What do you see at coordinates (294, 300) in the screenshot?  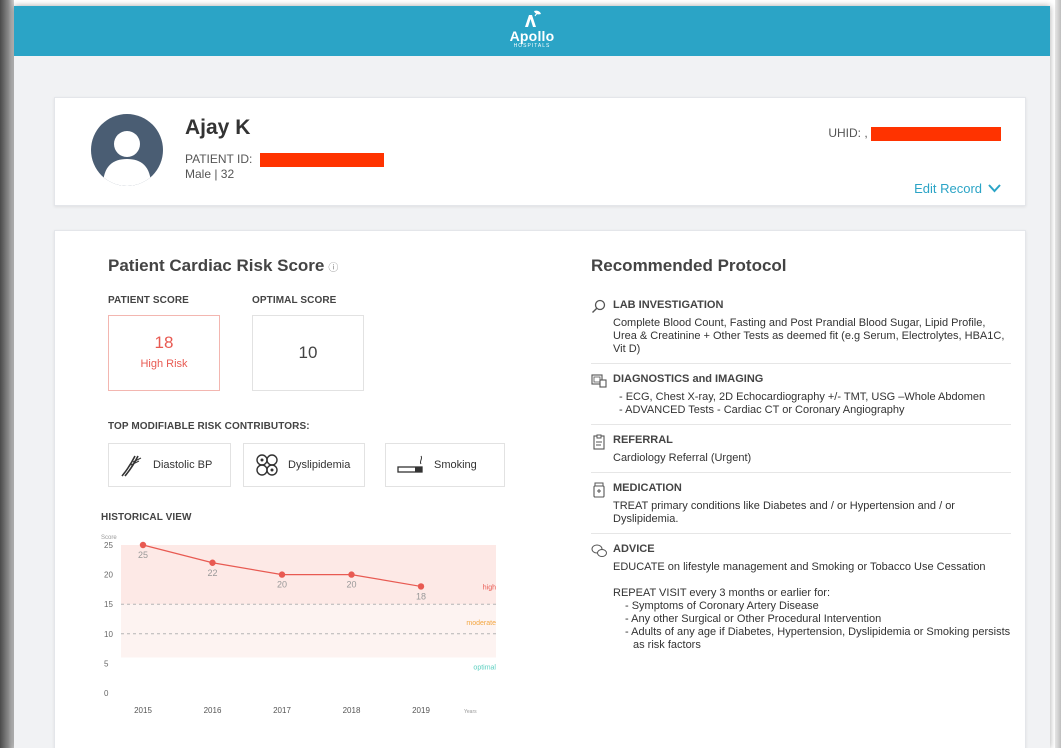 I see `optimal-score-label: OPTIMAL SCORE` at bounding box center [294, 300].